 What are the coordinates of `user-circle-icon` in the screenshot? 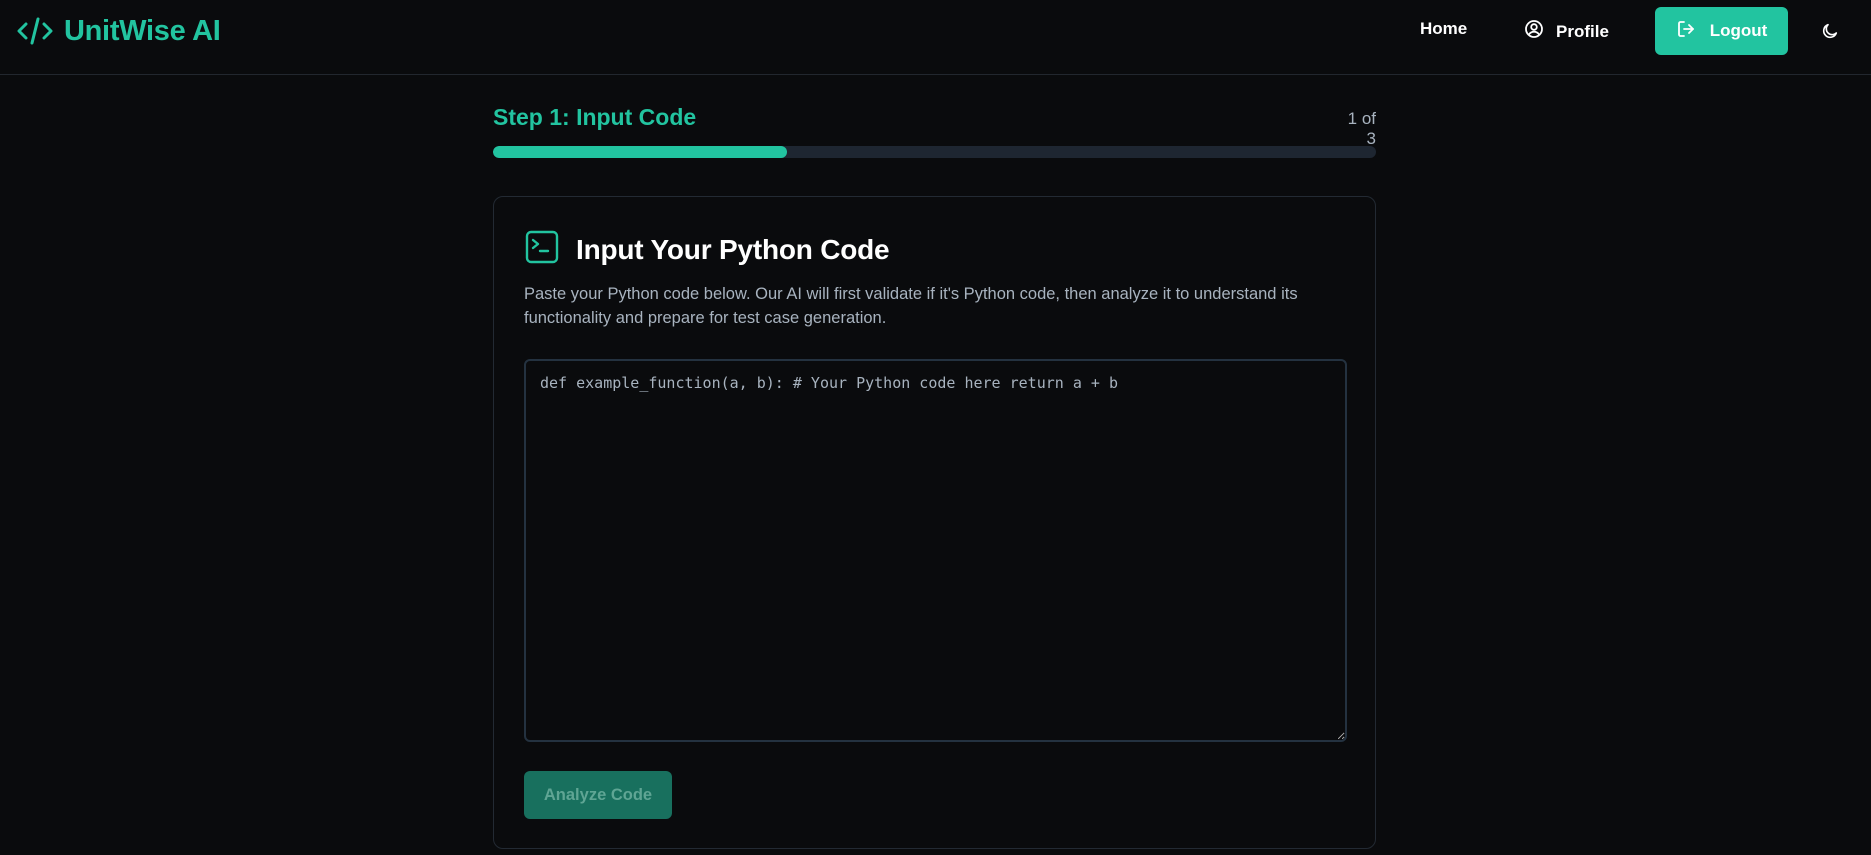 It's located at (1534, 31).